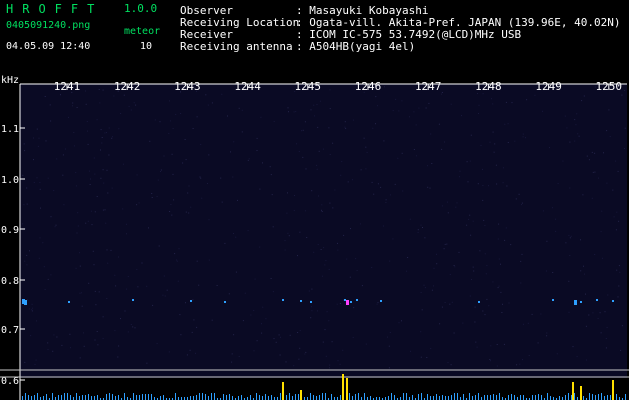 This screenshot has width=629, height=400. Describe the element at coordinates (488, 86) in the screenshot. I see `x-tick-label: 1248` at that location.